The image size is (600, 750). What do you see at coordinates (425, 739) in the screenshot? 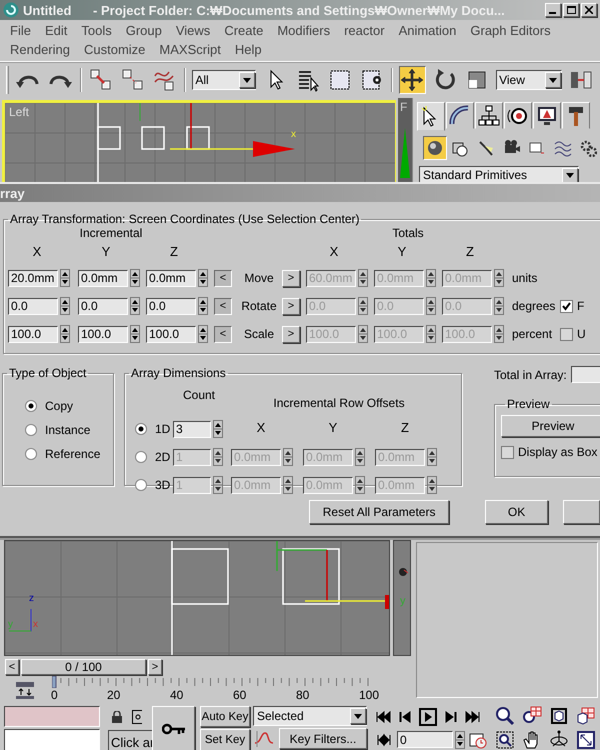
I see `number-field: 0` at bounding box center [425, 739].